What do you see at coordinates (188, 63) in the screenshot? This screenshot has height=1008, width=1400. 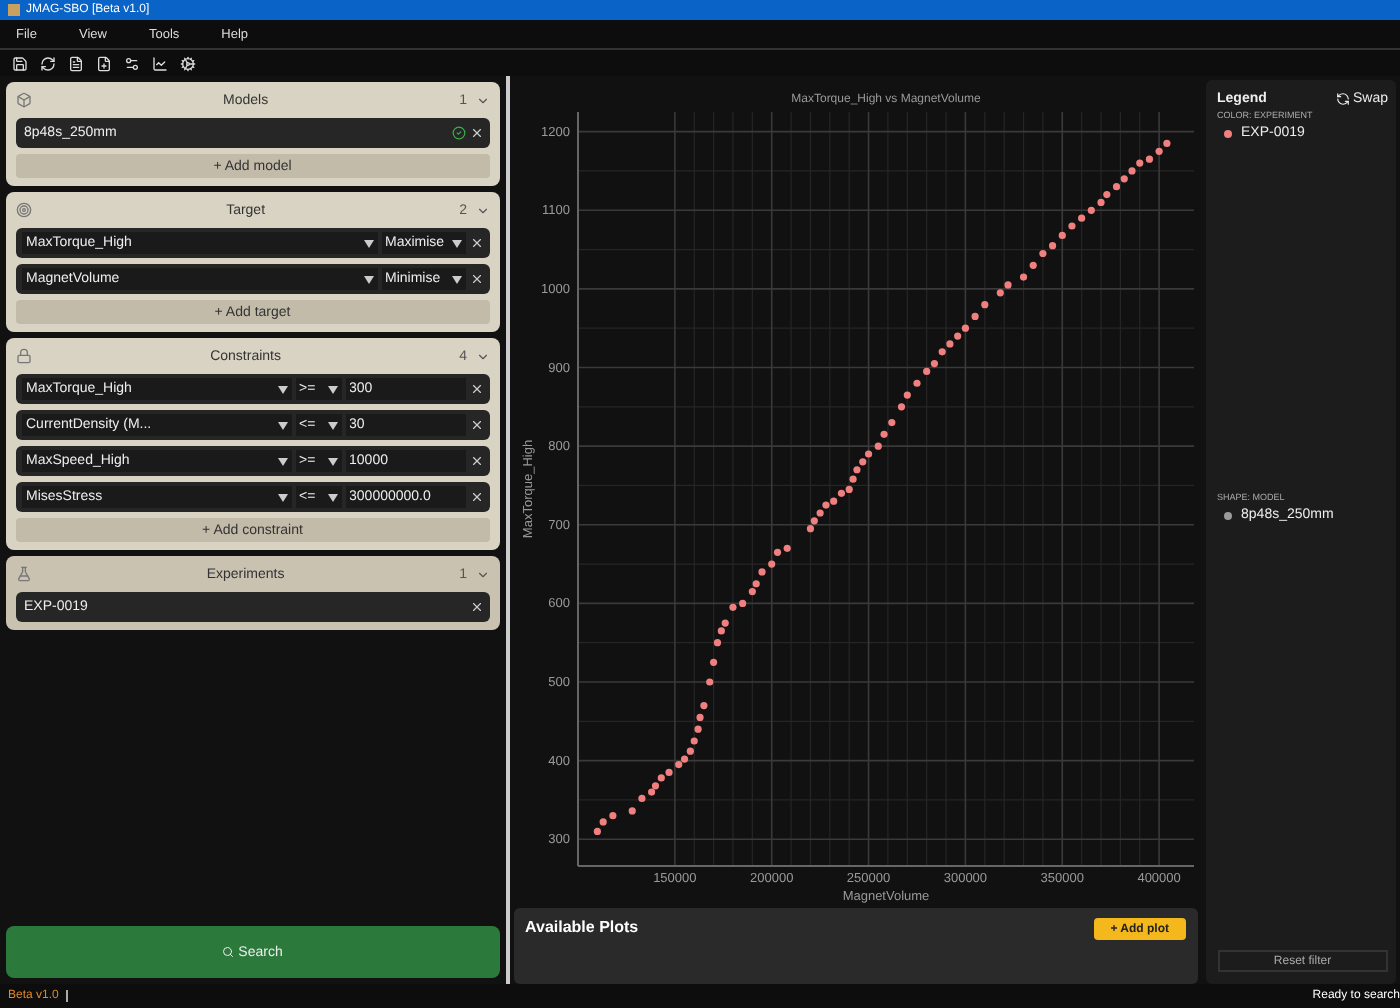 I see `gear-icon` at bounding box center [188, 63].